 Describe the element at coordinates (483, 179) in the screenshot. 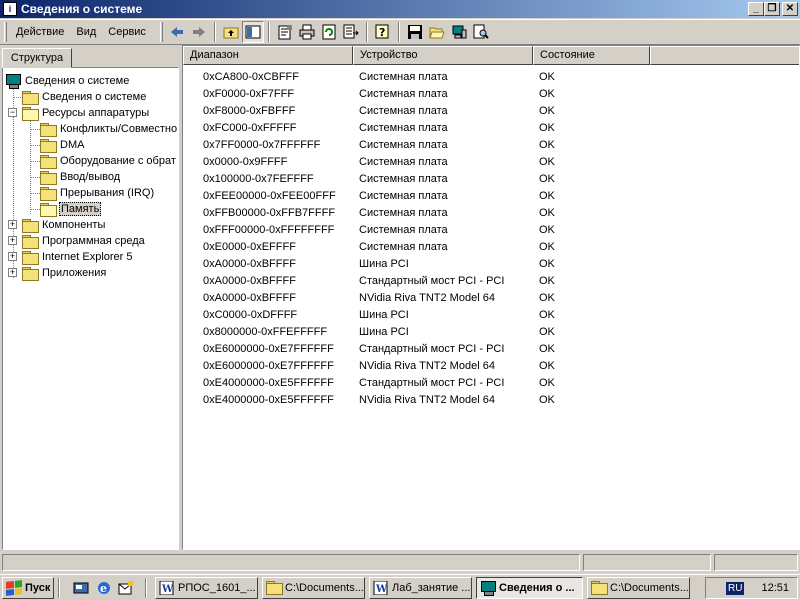

I see `table-row: 0x100000-0x7FEFFFF Системная плата OK` at that location.